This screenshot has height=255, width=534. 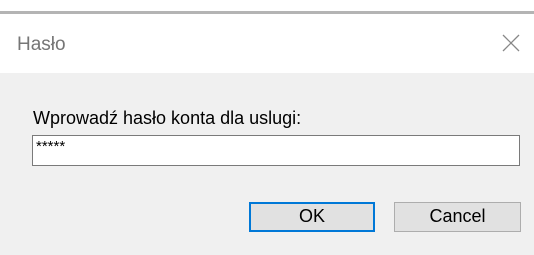 I want to click on close-button, so click(x=511, y=43).